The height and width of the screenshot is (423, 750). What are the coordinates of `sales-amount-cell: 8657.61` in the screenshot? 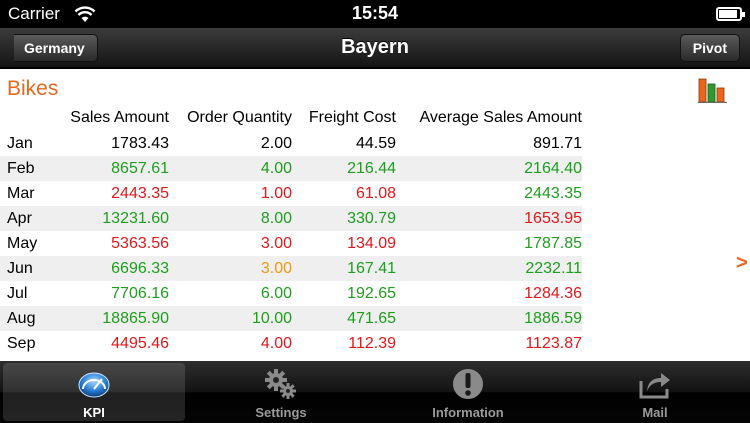 It's located at (112, 168).